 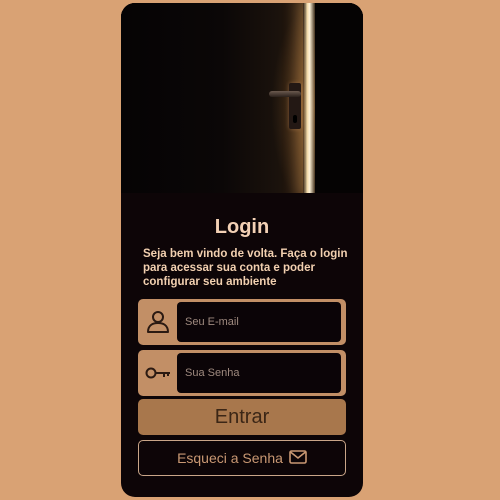 I want to click on door-gap-light, so click(x=309, y=98).